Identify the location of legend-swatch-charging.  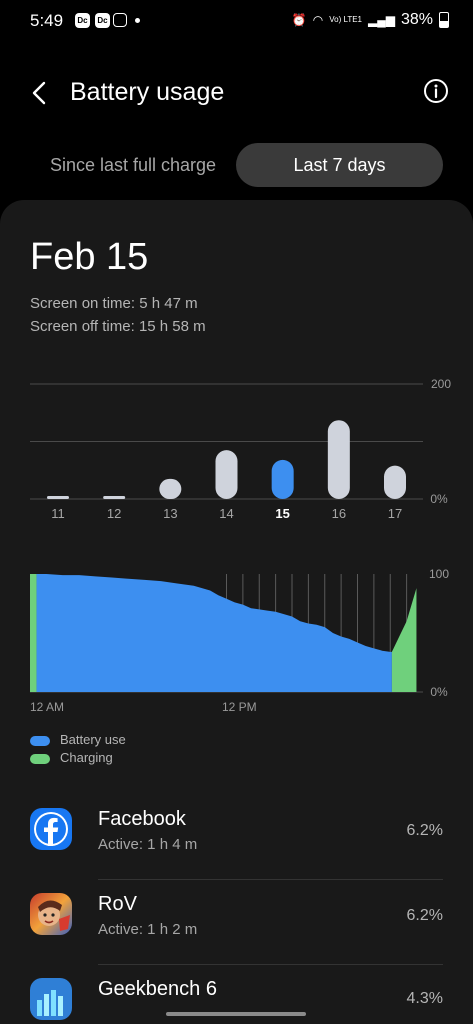
(40, 759).